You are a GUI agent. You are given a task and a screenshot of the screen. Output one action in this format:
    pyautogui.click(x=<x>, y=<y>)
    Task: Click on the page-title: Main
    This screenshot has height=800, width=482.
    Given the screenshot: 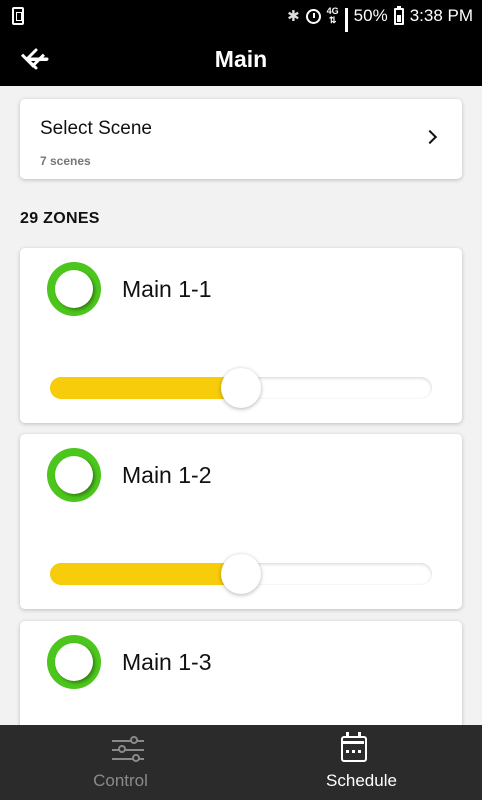 What is the action you would take?
    pyautogui.click(x=241, y=59)
    